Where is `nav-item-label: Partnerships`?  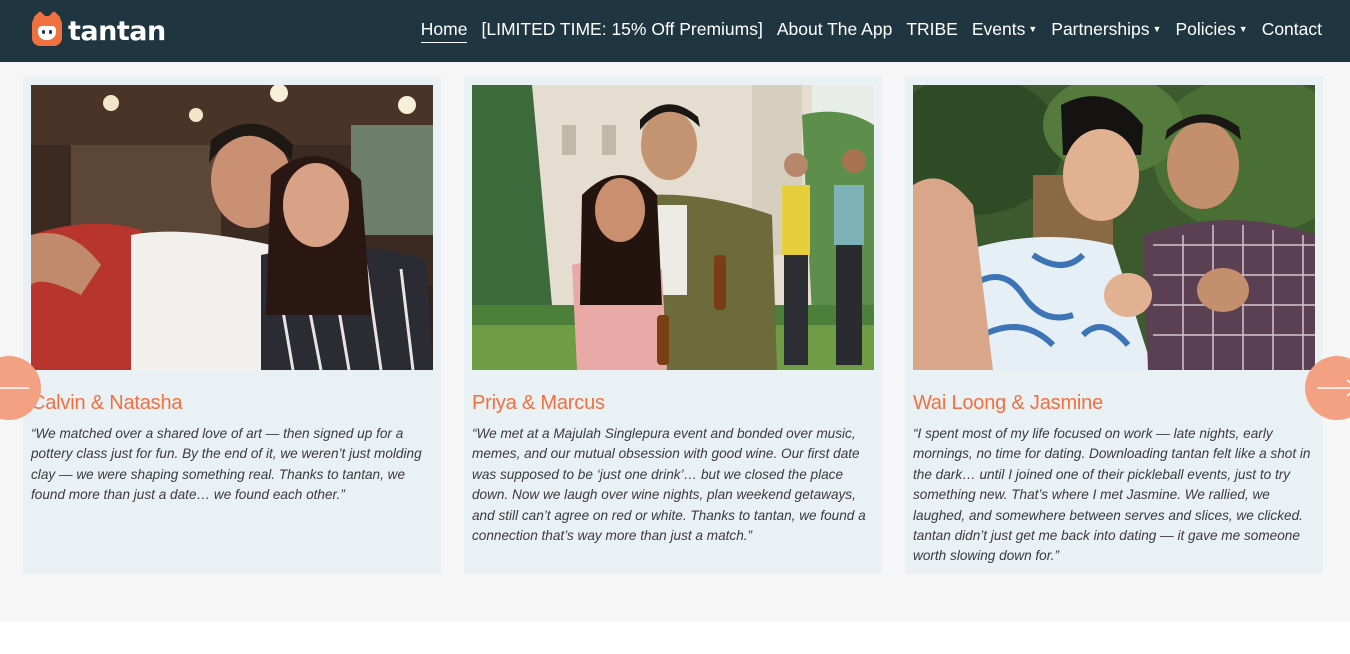
nav-item-label: Partnerships is located at coordinates (1100, 29).